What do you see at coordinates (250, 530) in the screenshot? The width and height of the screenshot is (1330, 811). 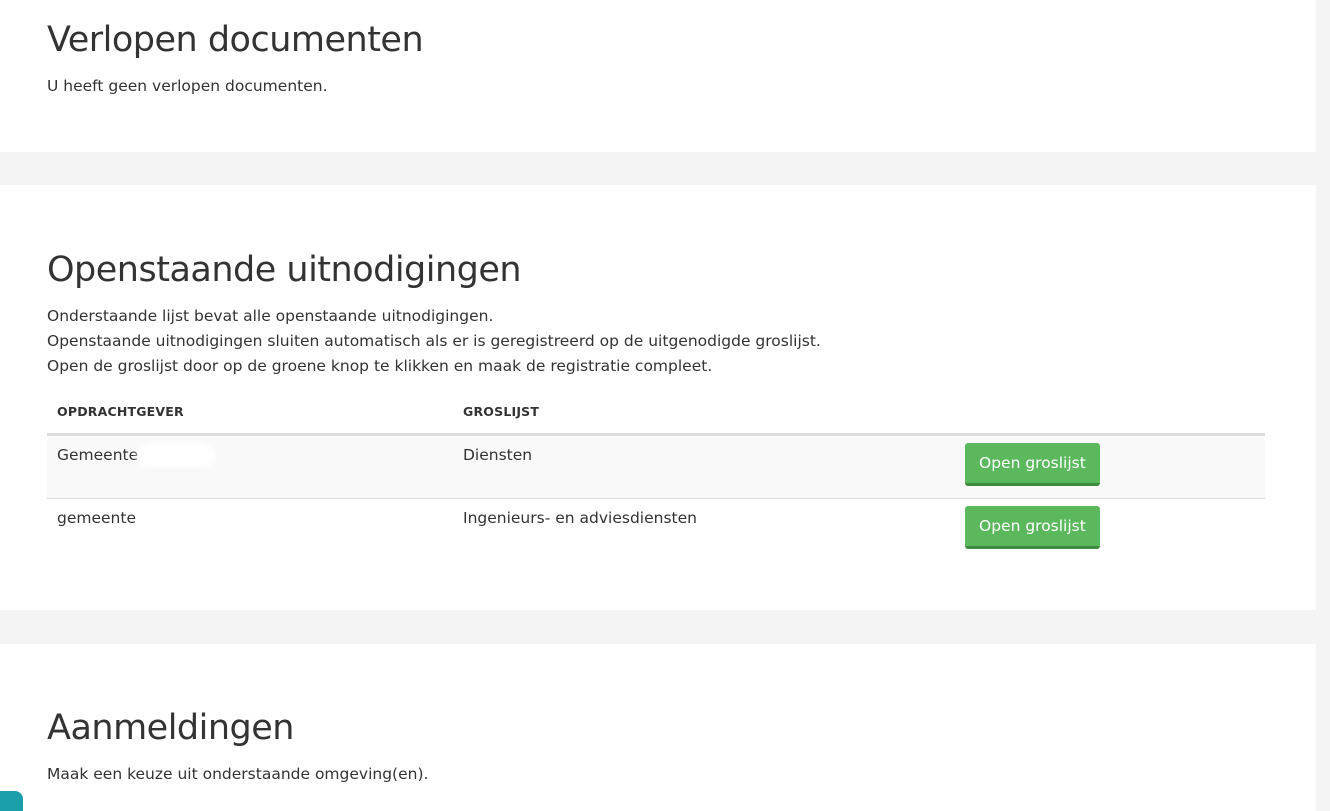 I see `client-cell: gemeente` at bounding box center [250, 530].